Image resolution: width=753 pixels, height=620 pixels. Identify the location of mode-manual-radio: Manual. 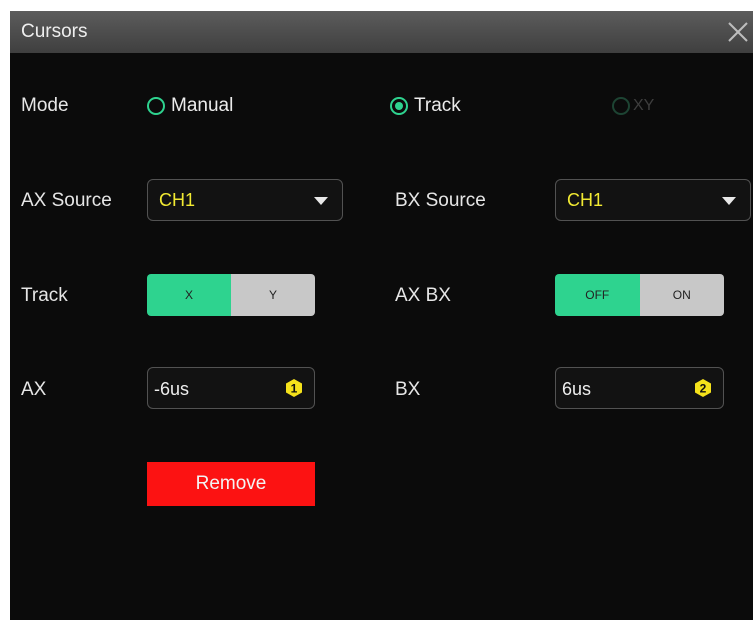
(190, 106).